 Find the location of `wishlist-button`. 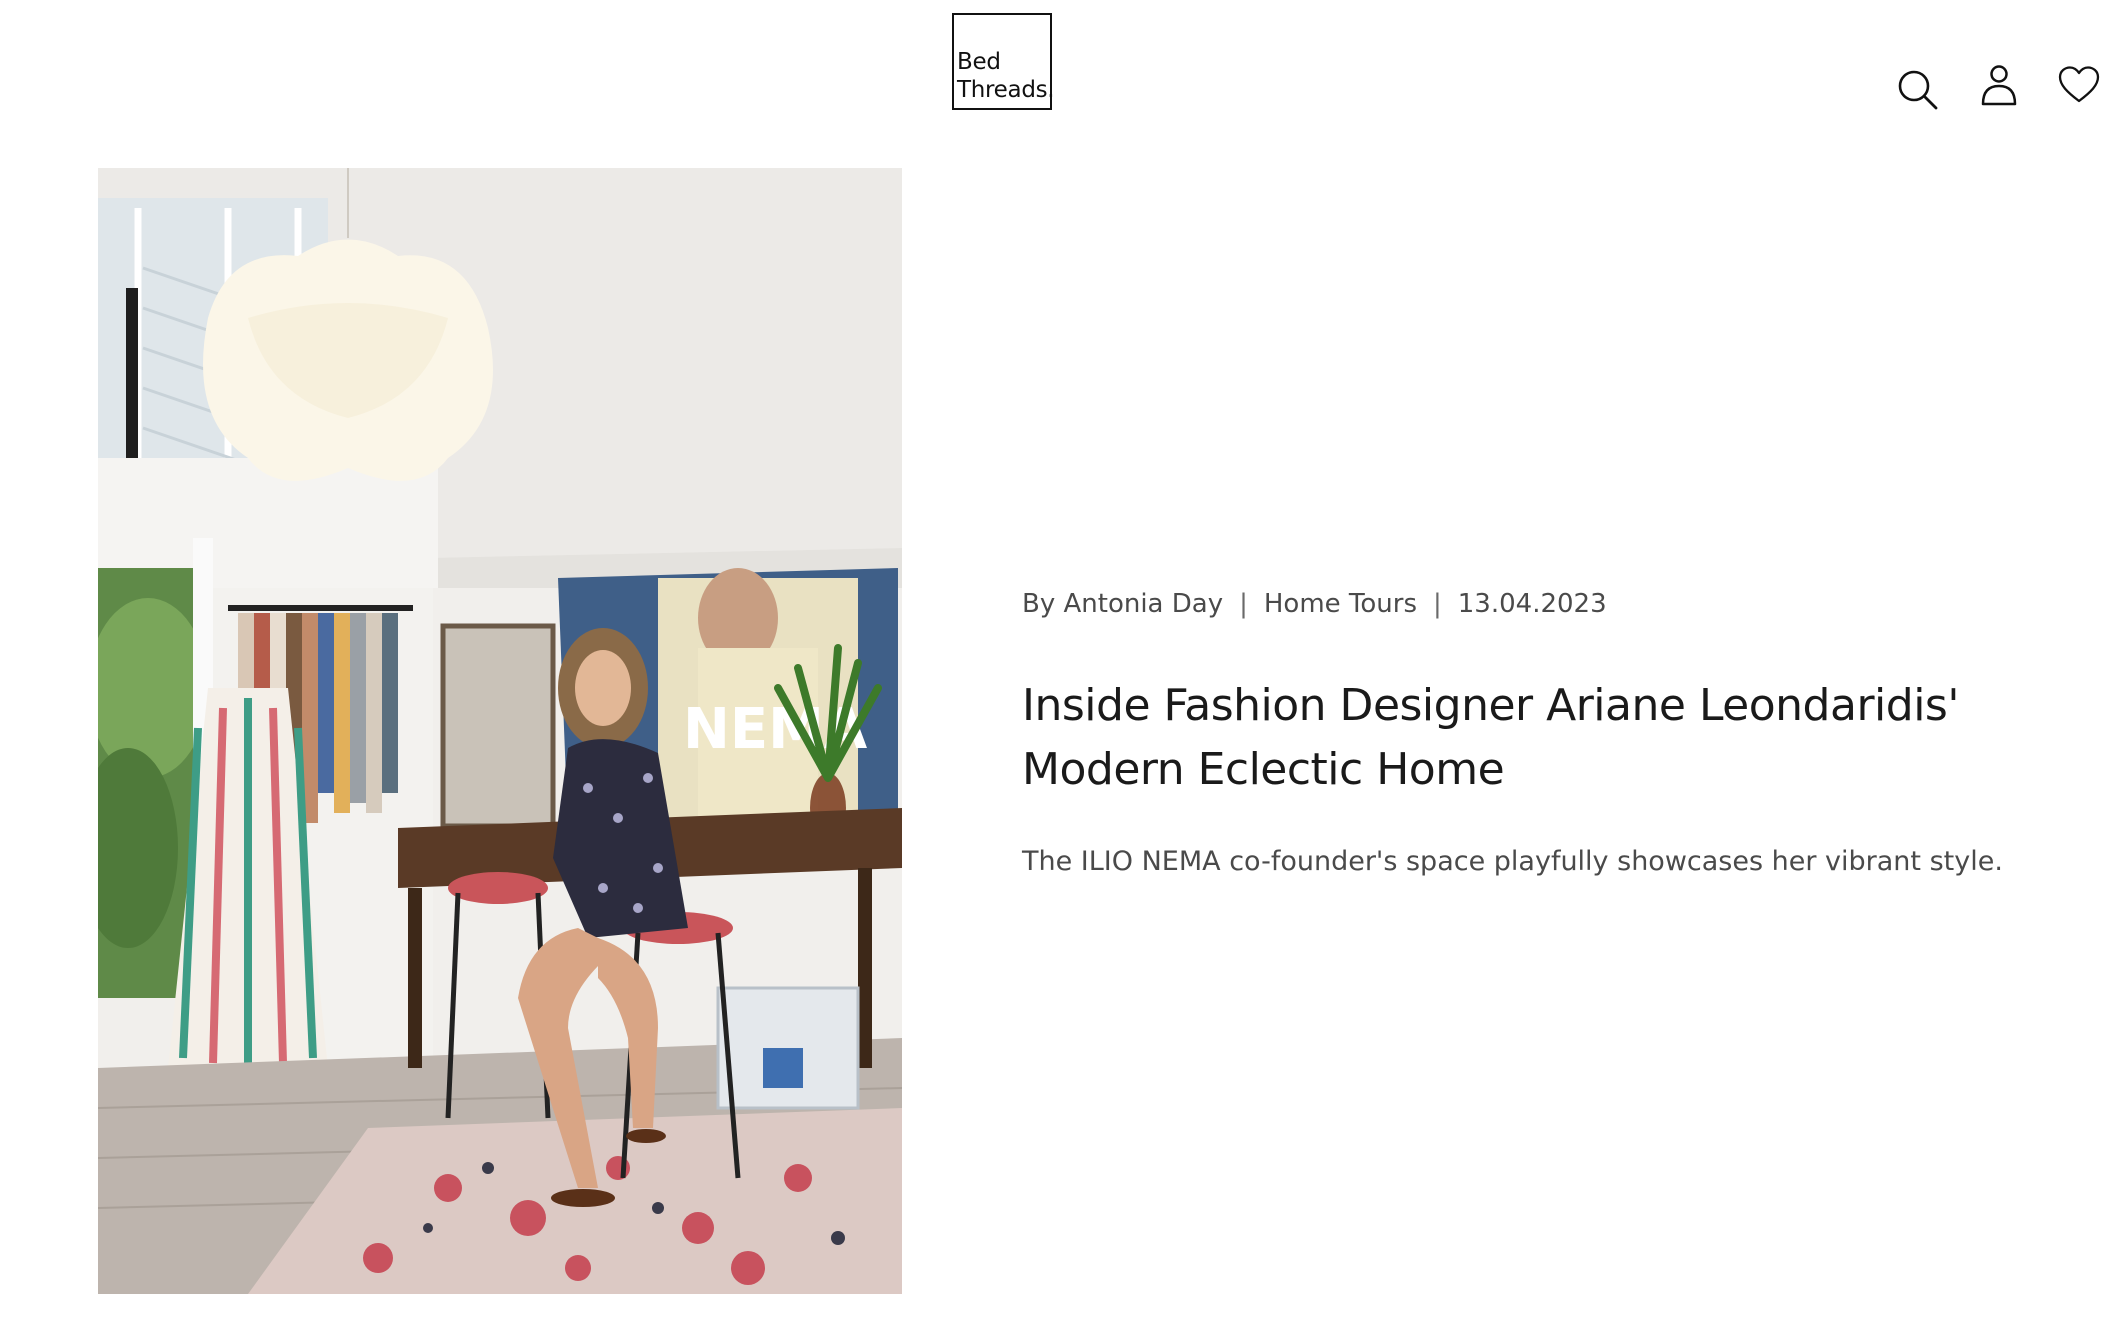

wishlist-button is located at coordinates (2079, 85).